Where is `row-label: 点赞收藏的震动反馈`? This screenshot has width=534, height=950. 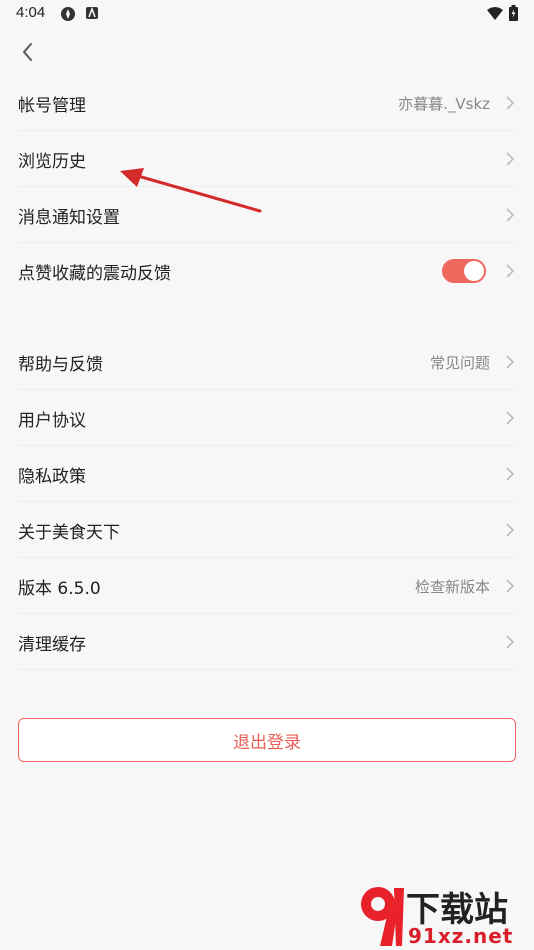
row-label: 点赞收藏的震动反馈 is located at coordinates (94, 273).